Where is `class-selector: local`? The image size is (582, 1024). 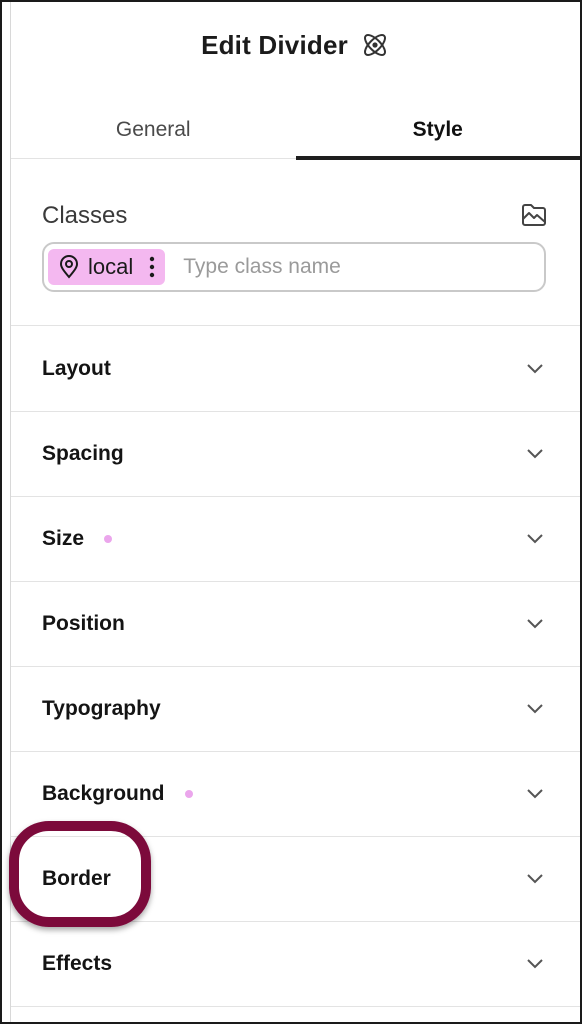
class-selector: local is located at coordinates (294, 267).